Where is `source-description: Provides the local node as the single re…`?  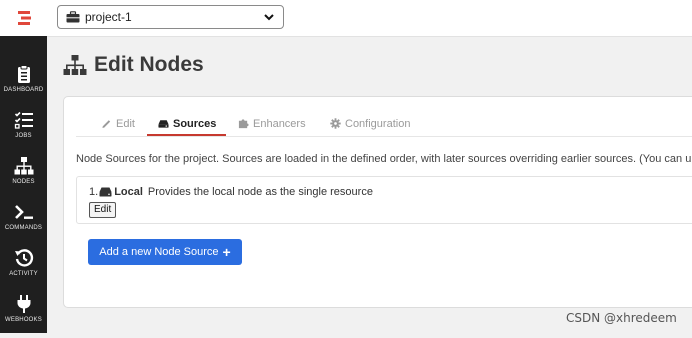
source-description: Provides the local node as the single re… is located at coordinates (260, 192).